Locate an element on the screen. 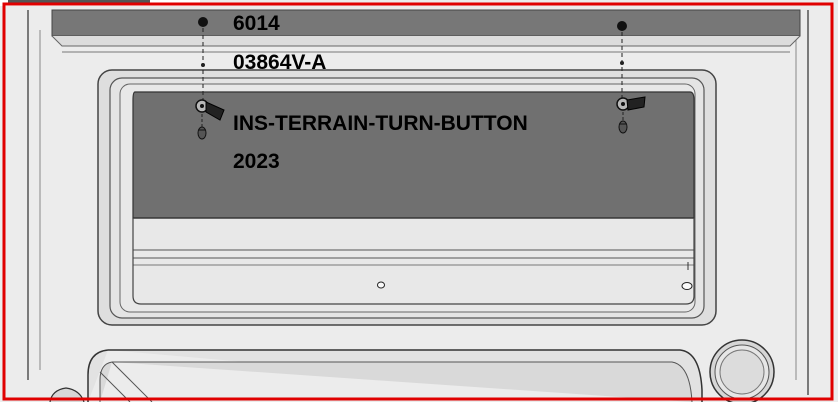 Image resolution: width=838 pixels, height=402 pixels. small-hole is located at coordinates (381, 285).